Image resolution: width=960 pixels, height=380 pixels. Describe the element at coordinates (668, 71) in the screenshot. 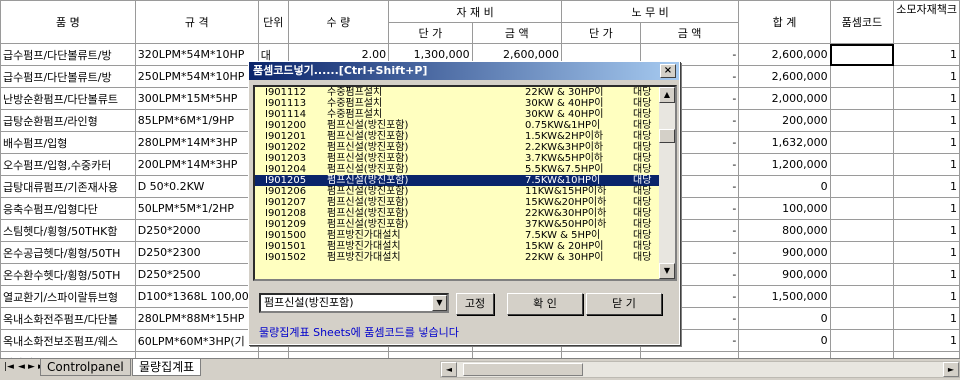

I see `close-icon: ×` at that location.